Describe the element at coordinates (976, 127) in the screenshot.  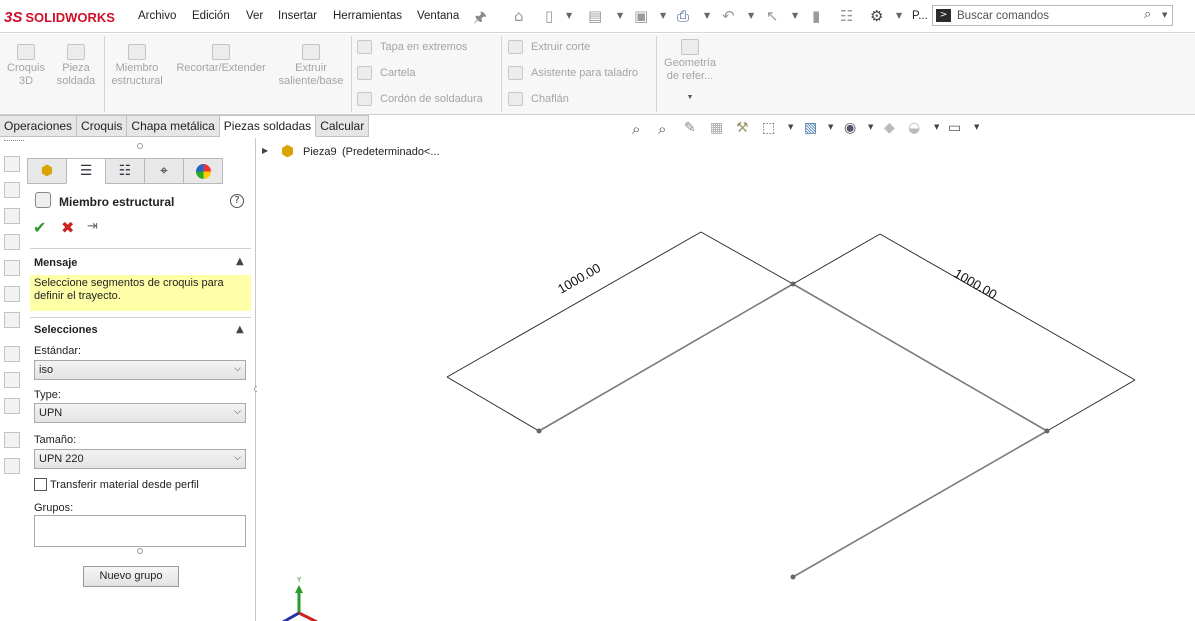
I see `view-settings-dropdown-icon: ▼` at that location.